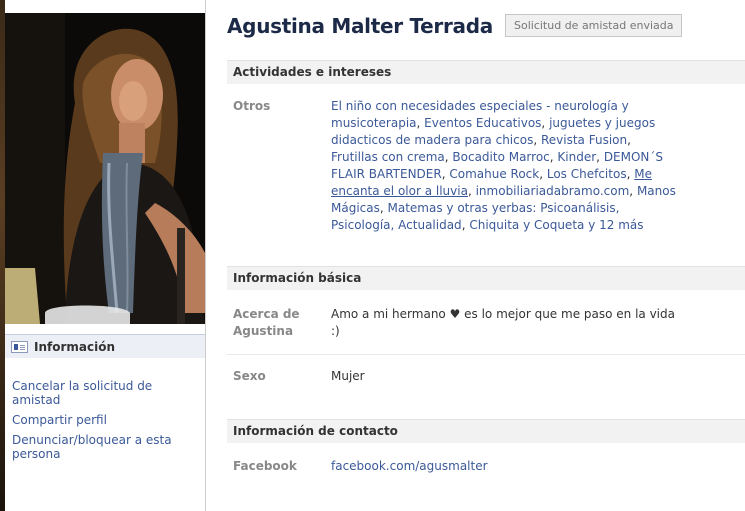 This screenshot has width=745, height=511. I want to click on others-label: Otros, so click(252, 106).